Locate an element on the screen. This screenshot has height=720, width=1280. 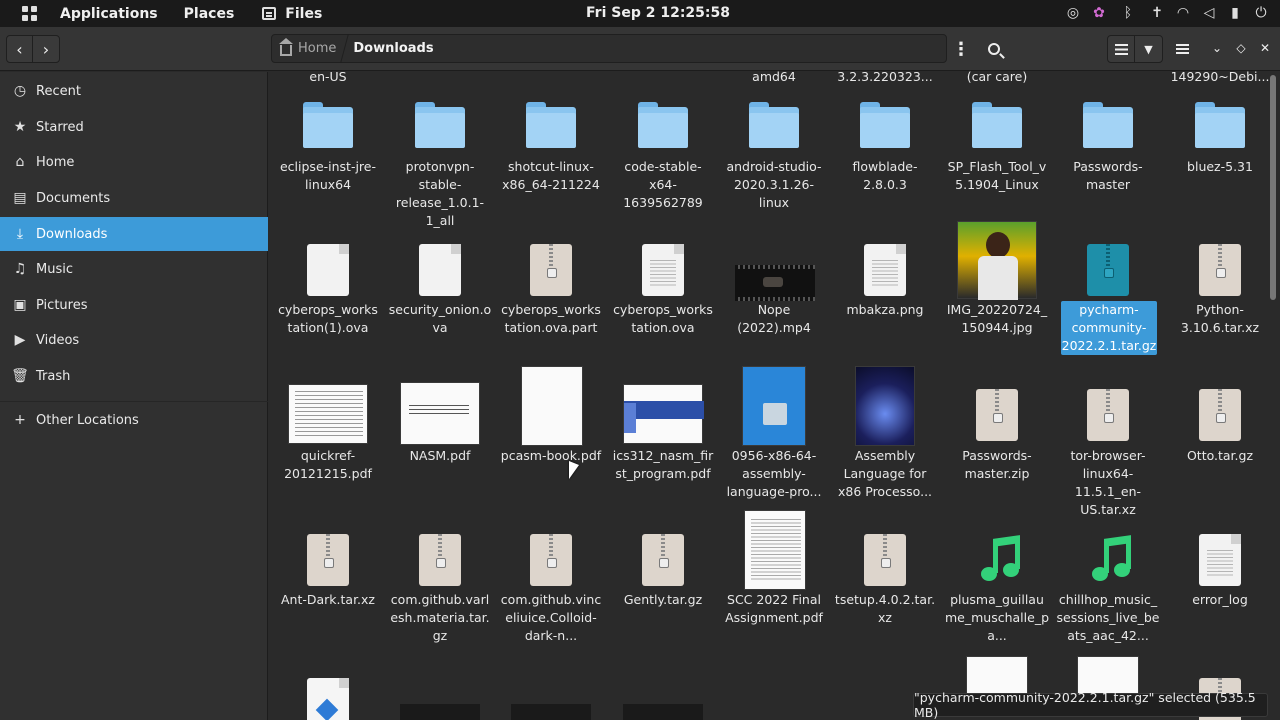
list-view-button is located at coordinates (1122, 49).